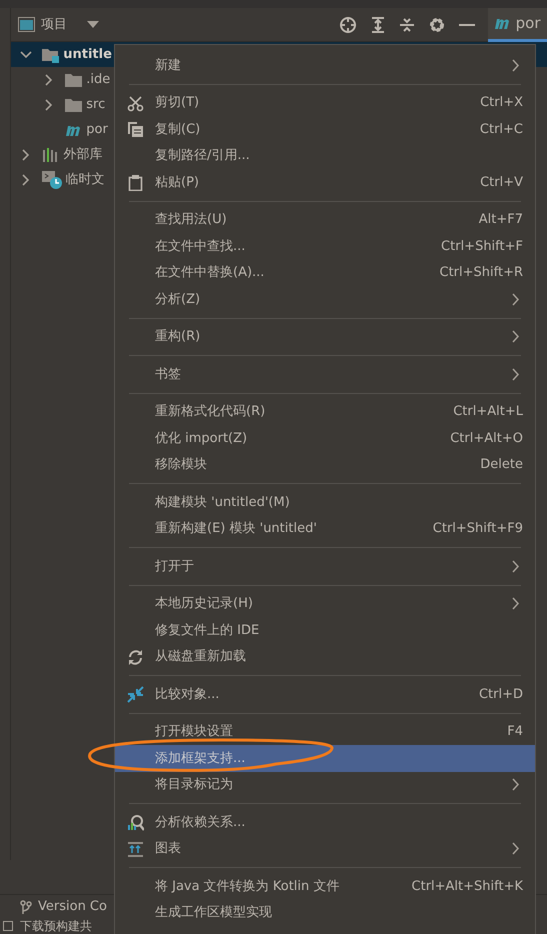 The width and height of the screenshot is (547, 934). What do you see at coordinates (236, 529) in the screenshot?
I see `menu-label: 重新构建(E) 模块 'untitled'` at bounding box center [236, 529].